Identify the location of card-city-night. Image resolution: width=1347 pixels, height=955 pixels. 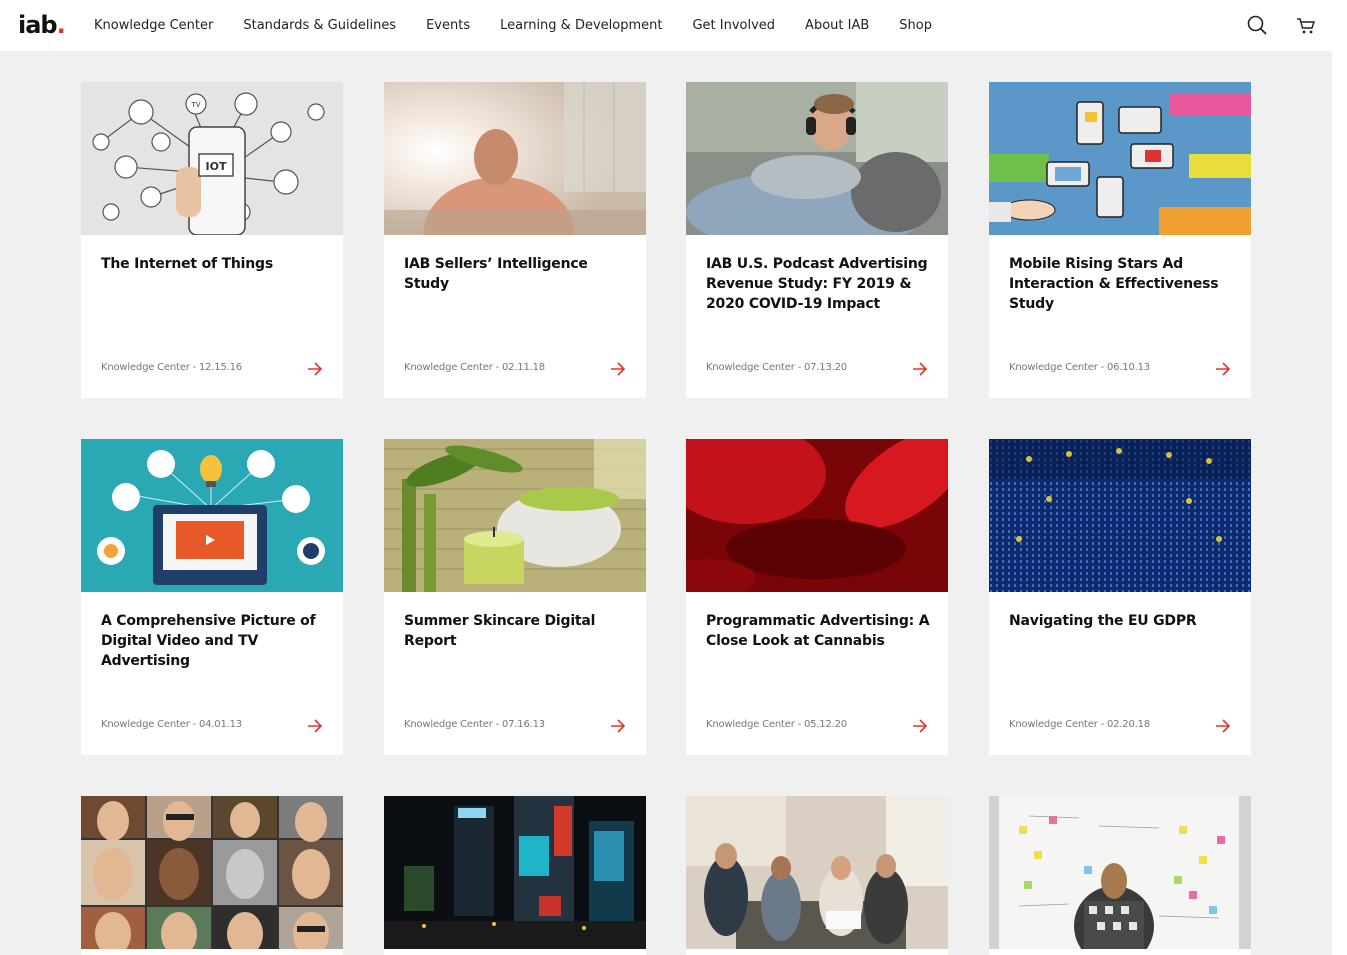
(515, 875).